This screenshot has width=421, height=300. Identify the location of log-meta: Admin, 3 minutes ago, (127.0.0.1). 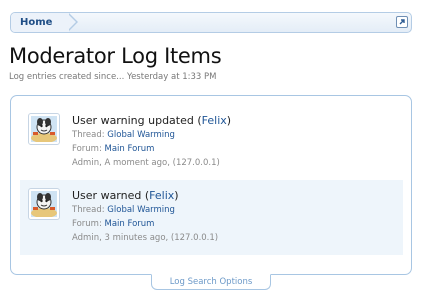
(145, 238).